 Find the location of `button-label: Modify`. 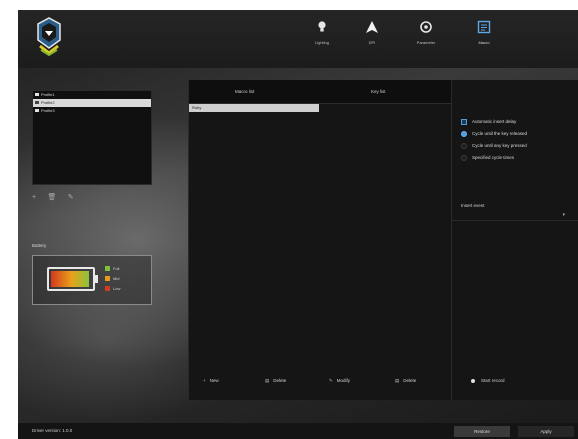

button-label: Modify is located at coordinates (343, 380).